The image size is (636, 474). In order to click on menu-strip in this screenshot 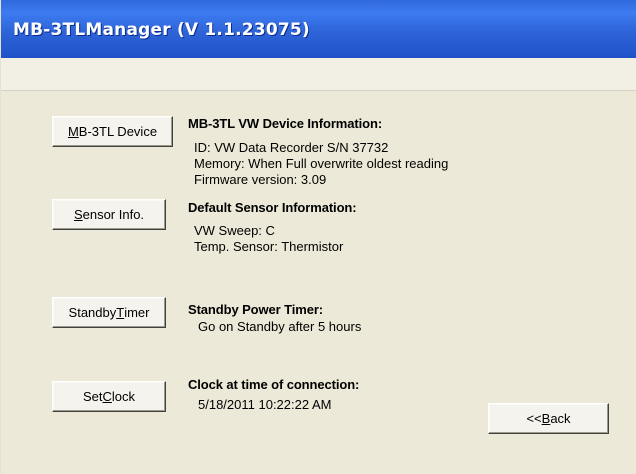, I will do `click(318, 74)`.